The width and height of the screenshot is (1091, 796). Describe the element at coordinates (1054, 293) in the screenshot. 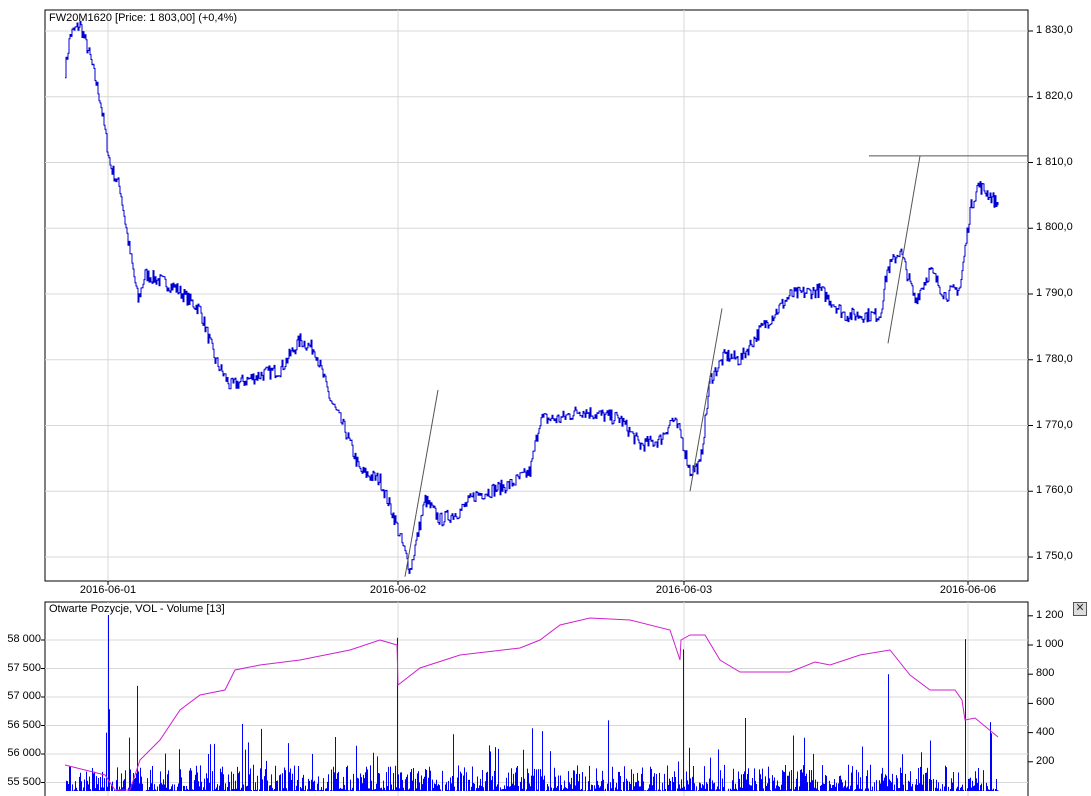

I see `y-tick-label: 1 790,0` at that location.